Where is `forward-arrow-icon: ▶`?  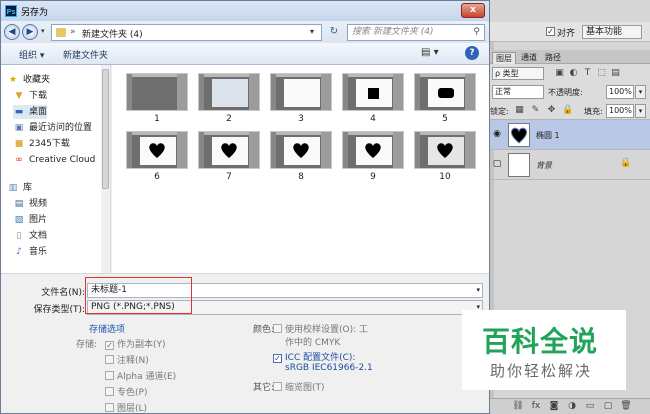
forward-arrow-icon: ▶ is located at coordinates (30, 32).